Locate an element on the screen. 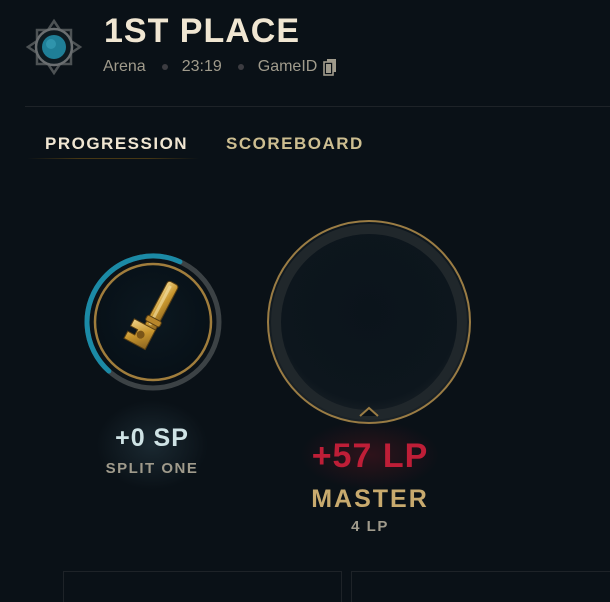 This screenshot has height=602, width=610. rank-tier: MASTER is located at coordinates (370, 499).